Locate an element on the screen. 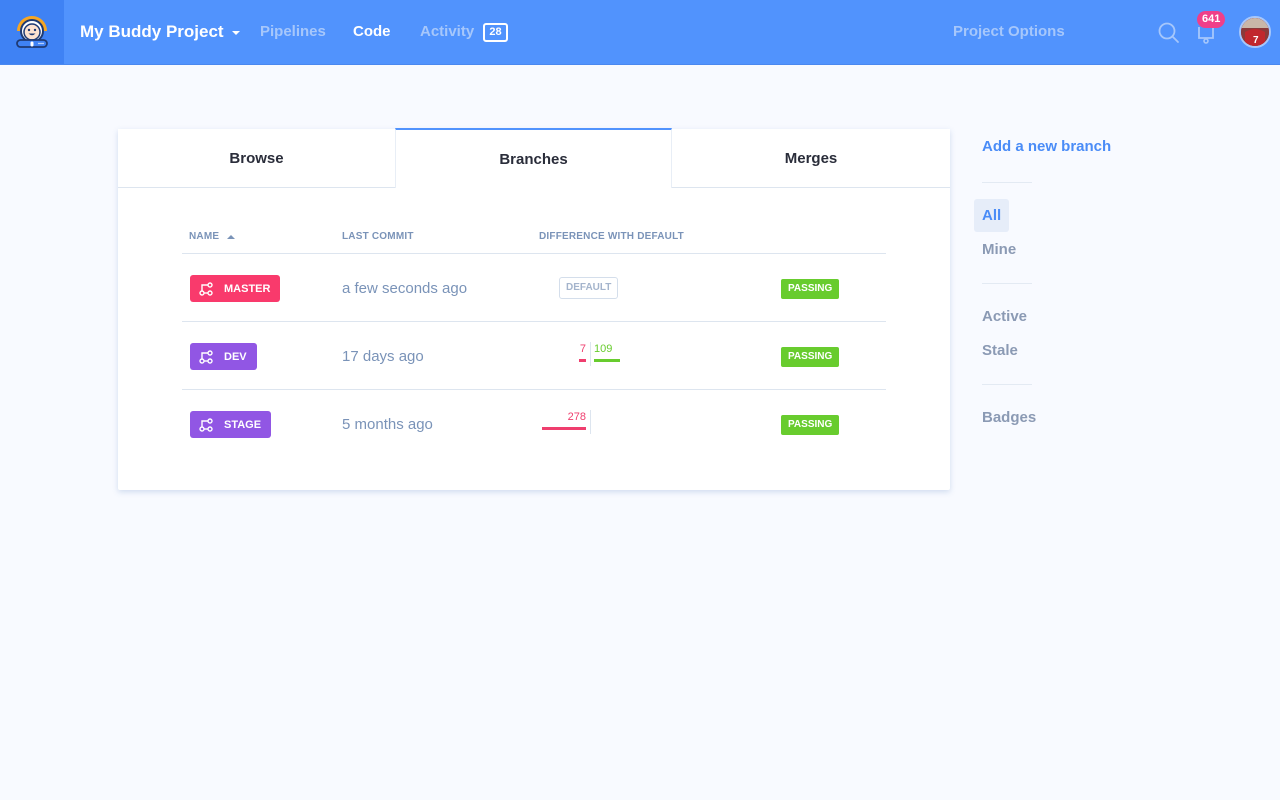 Image resolution: width=1280 pixels, height=800 pixels. column-name-label: NAME is located at coordinates (204, 236).